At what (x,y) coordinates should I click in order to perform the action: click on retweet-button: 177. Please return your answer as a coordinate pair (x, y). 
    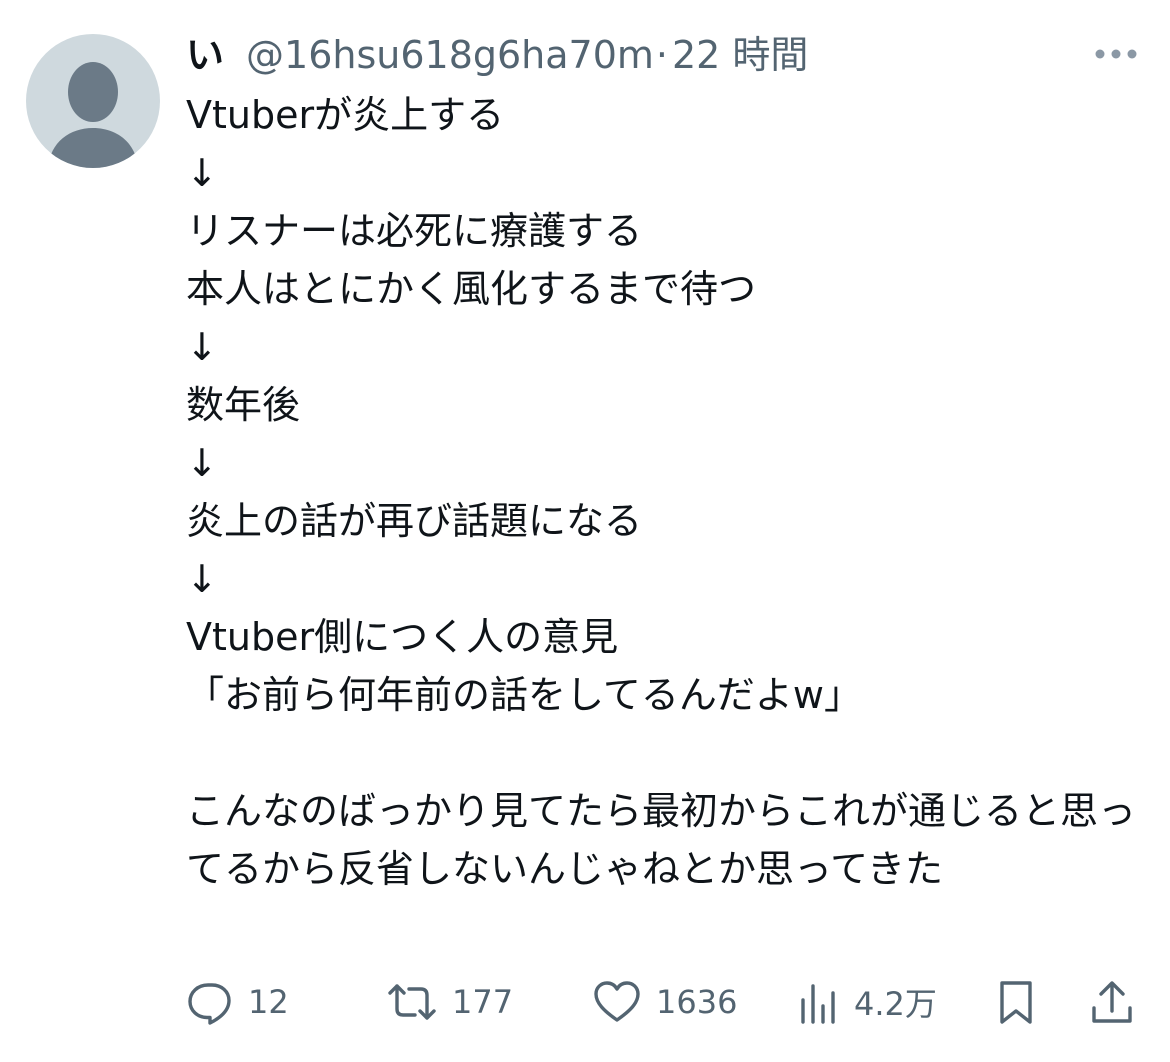
    Looking at the image, I should click on (449, 1002).